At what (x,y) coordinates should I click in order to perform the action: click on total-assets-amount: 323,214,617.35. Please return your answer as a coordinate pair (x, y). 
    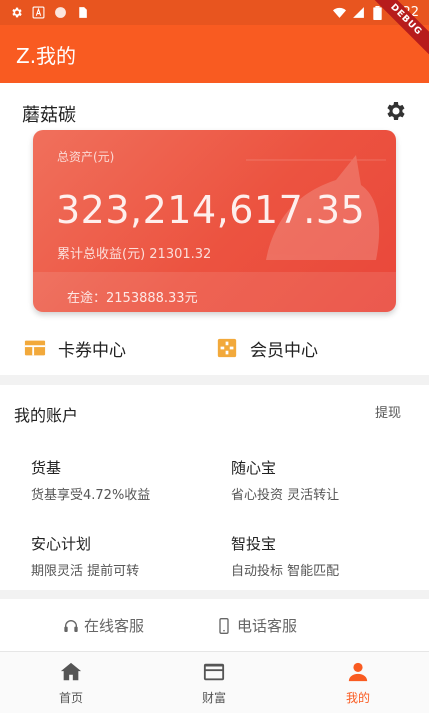
    Looking at the image, I should click on (211, 210).